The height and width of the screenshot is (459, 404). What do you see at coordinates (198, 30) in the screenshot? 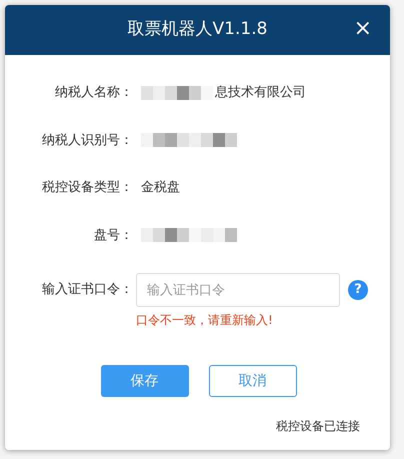
I see `window-title: 取票机器人V1.1.8` at bounding box center [198, 30].